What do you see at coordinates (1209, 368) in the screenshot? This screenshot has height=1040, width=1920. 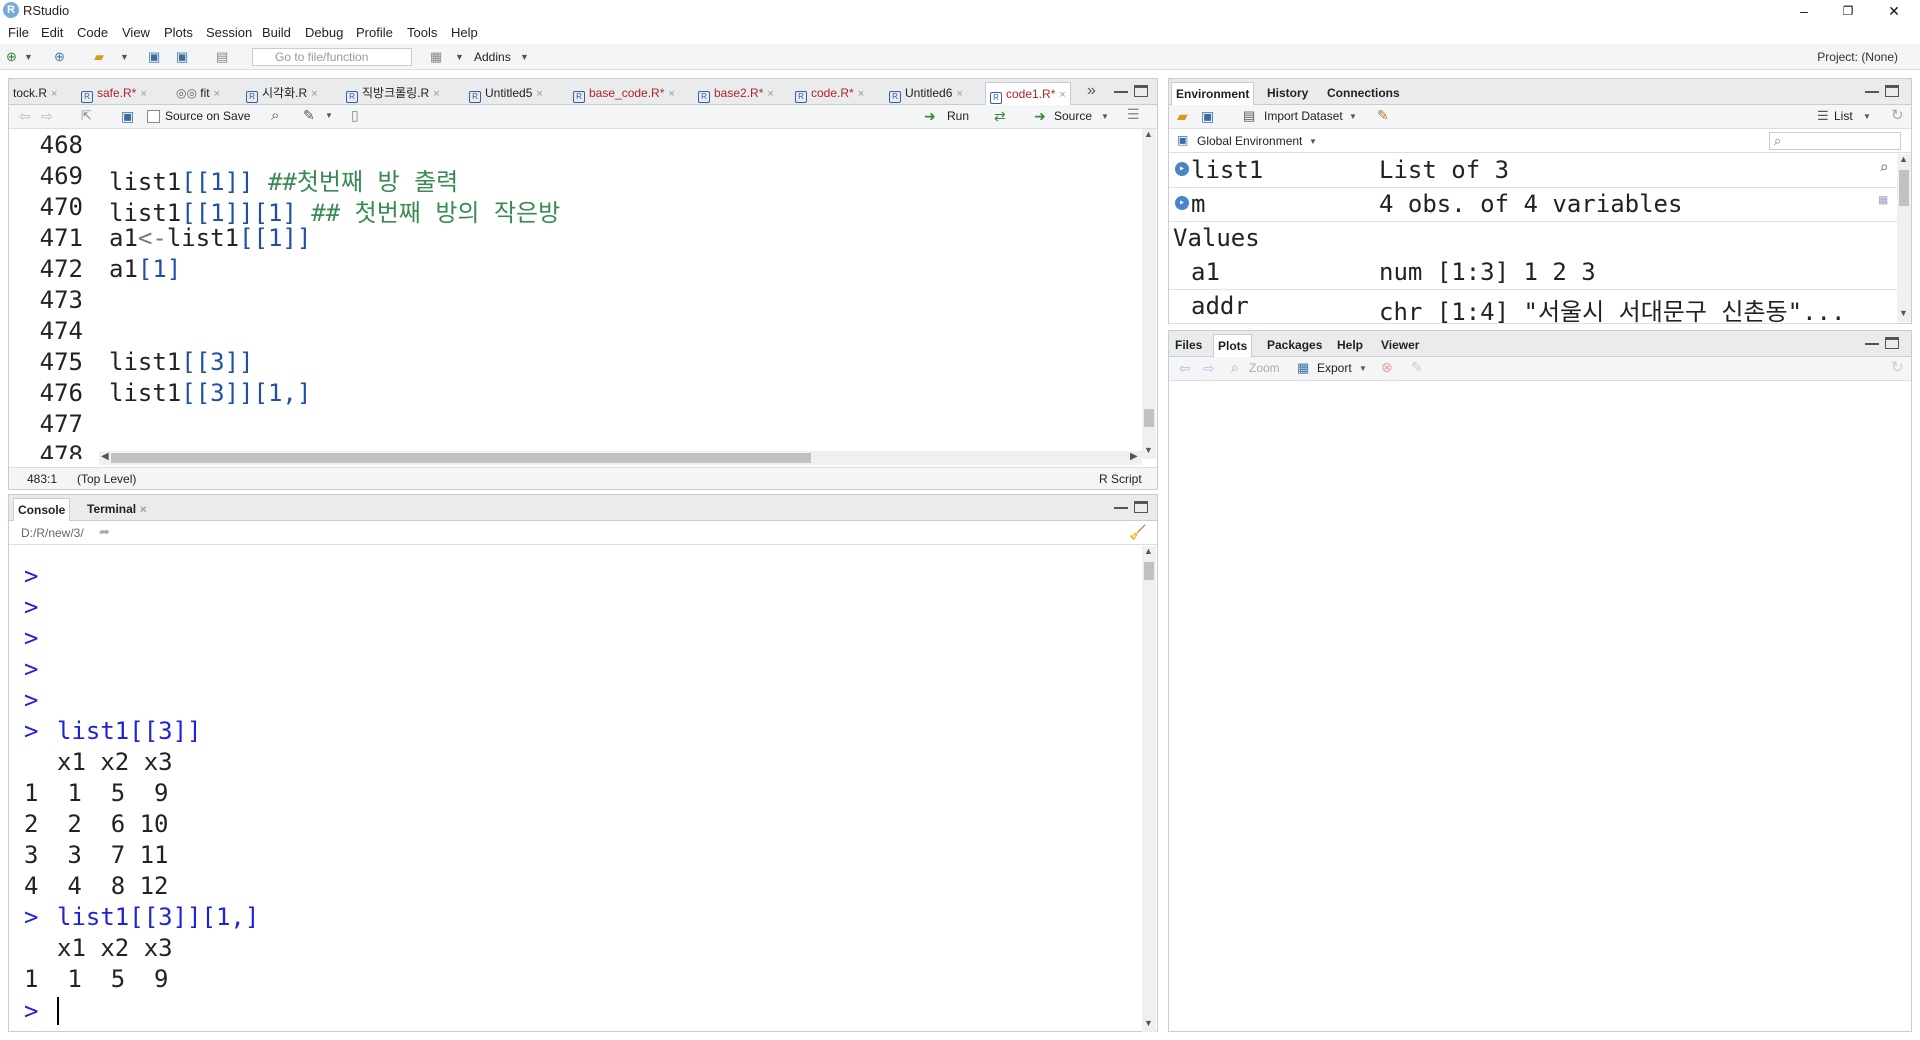 I see `next-plot-icon: ⇨` at bounding box center [1209, 368].